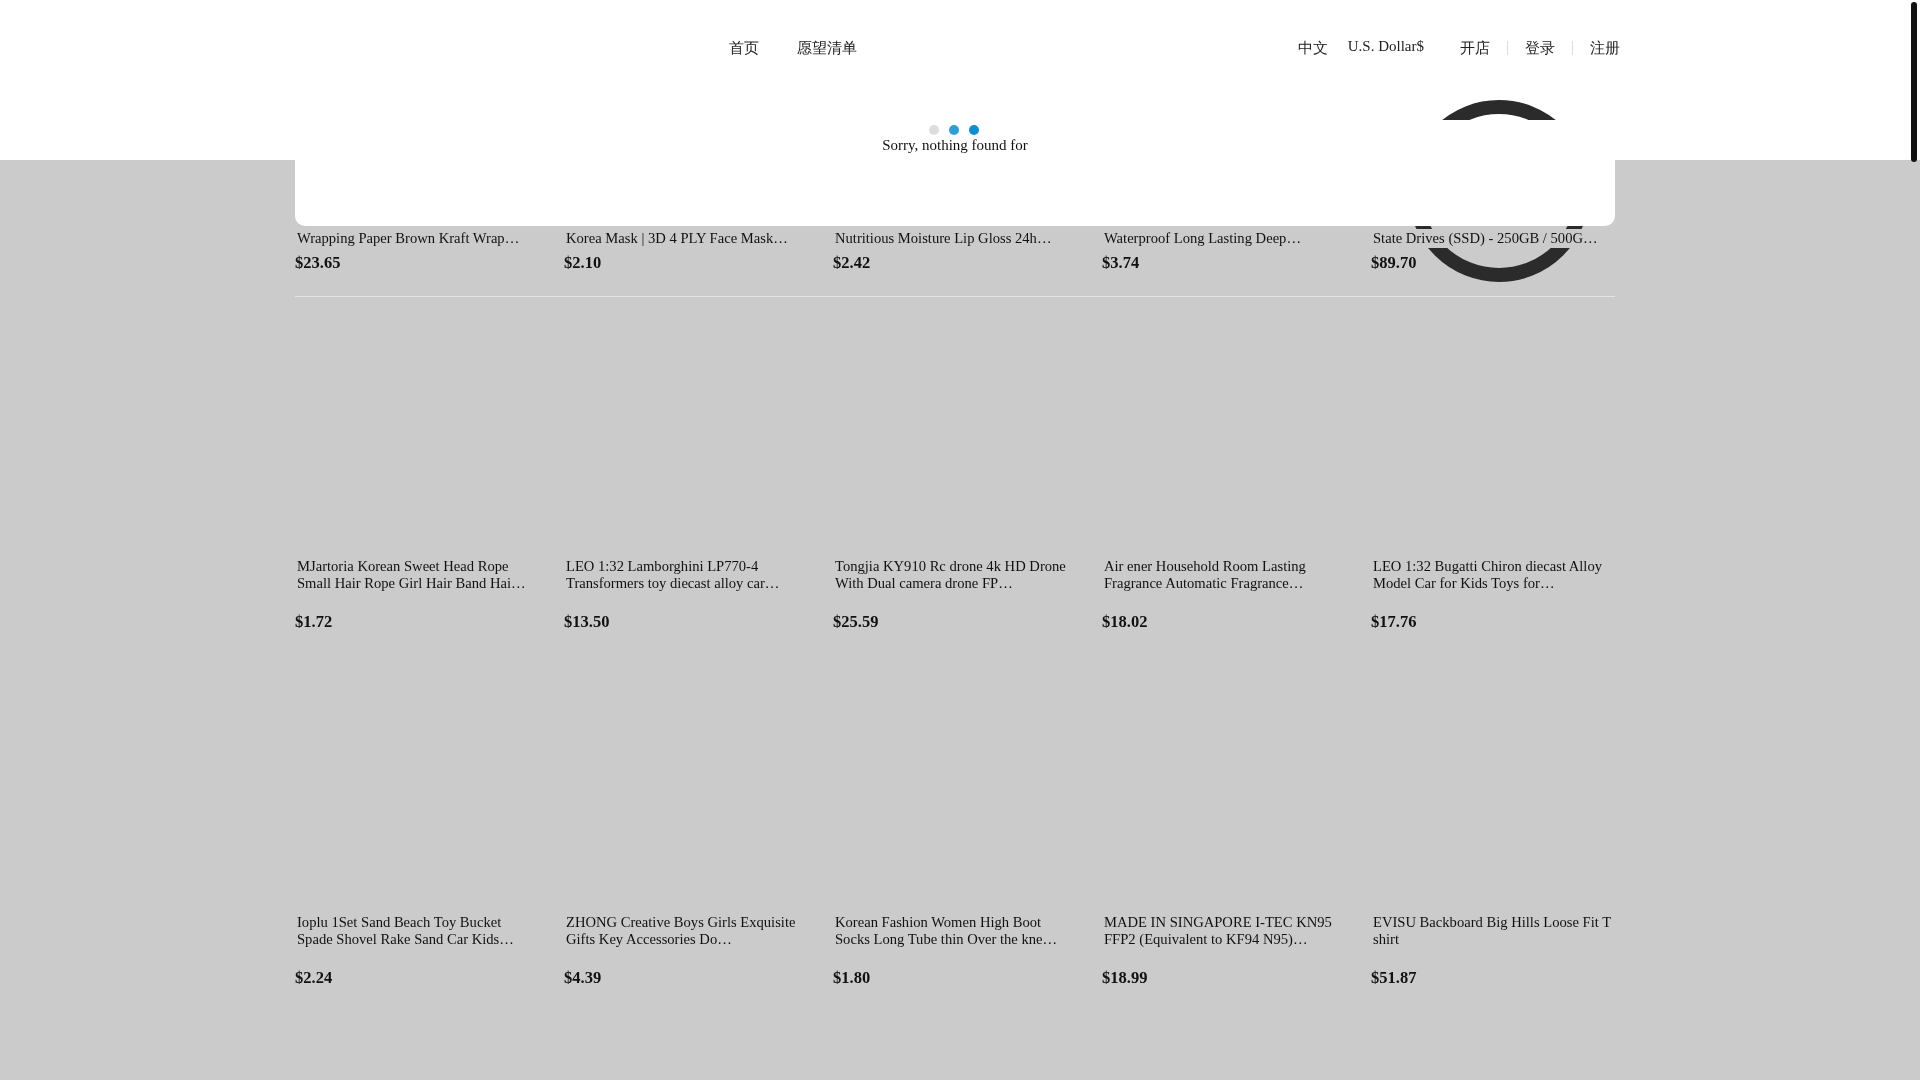 The height and width of the screenshot is (1080, 1920). What do you see at coordinates (744, 48) in the screenshot?
I see `nav-link: 首页` at bounding box center [744, 48].